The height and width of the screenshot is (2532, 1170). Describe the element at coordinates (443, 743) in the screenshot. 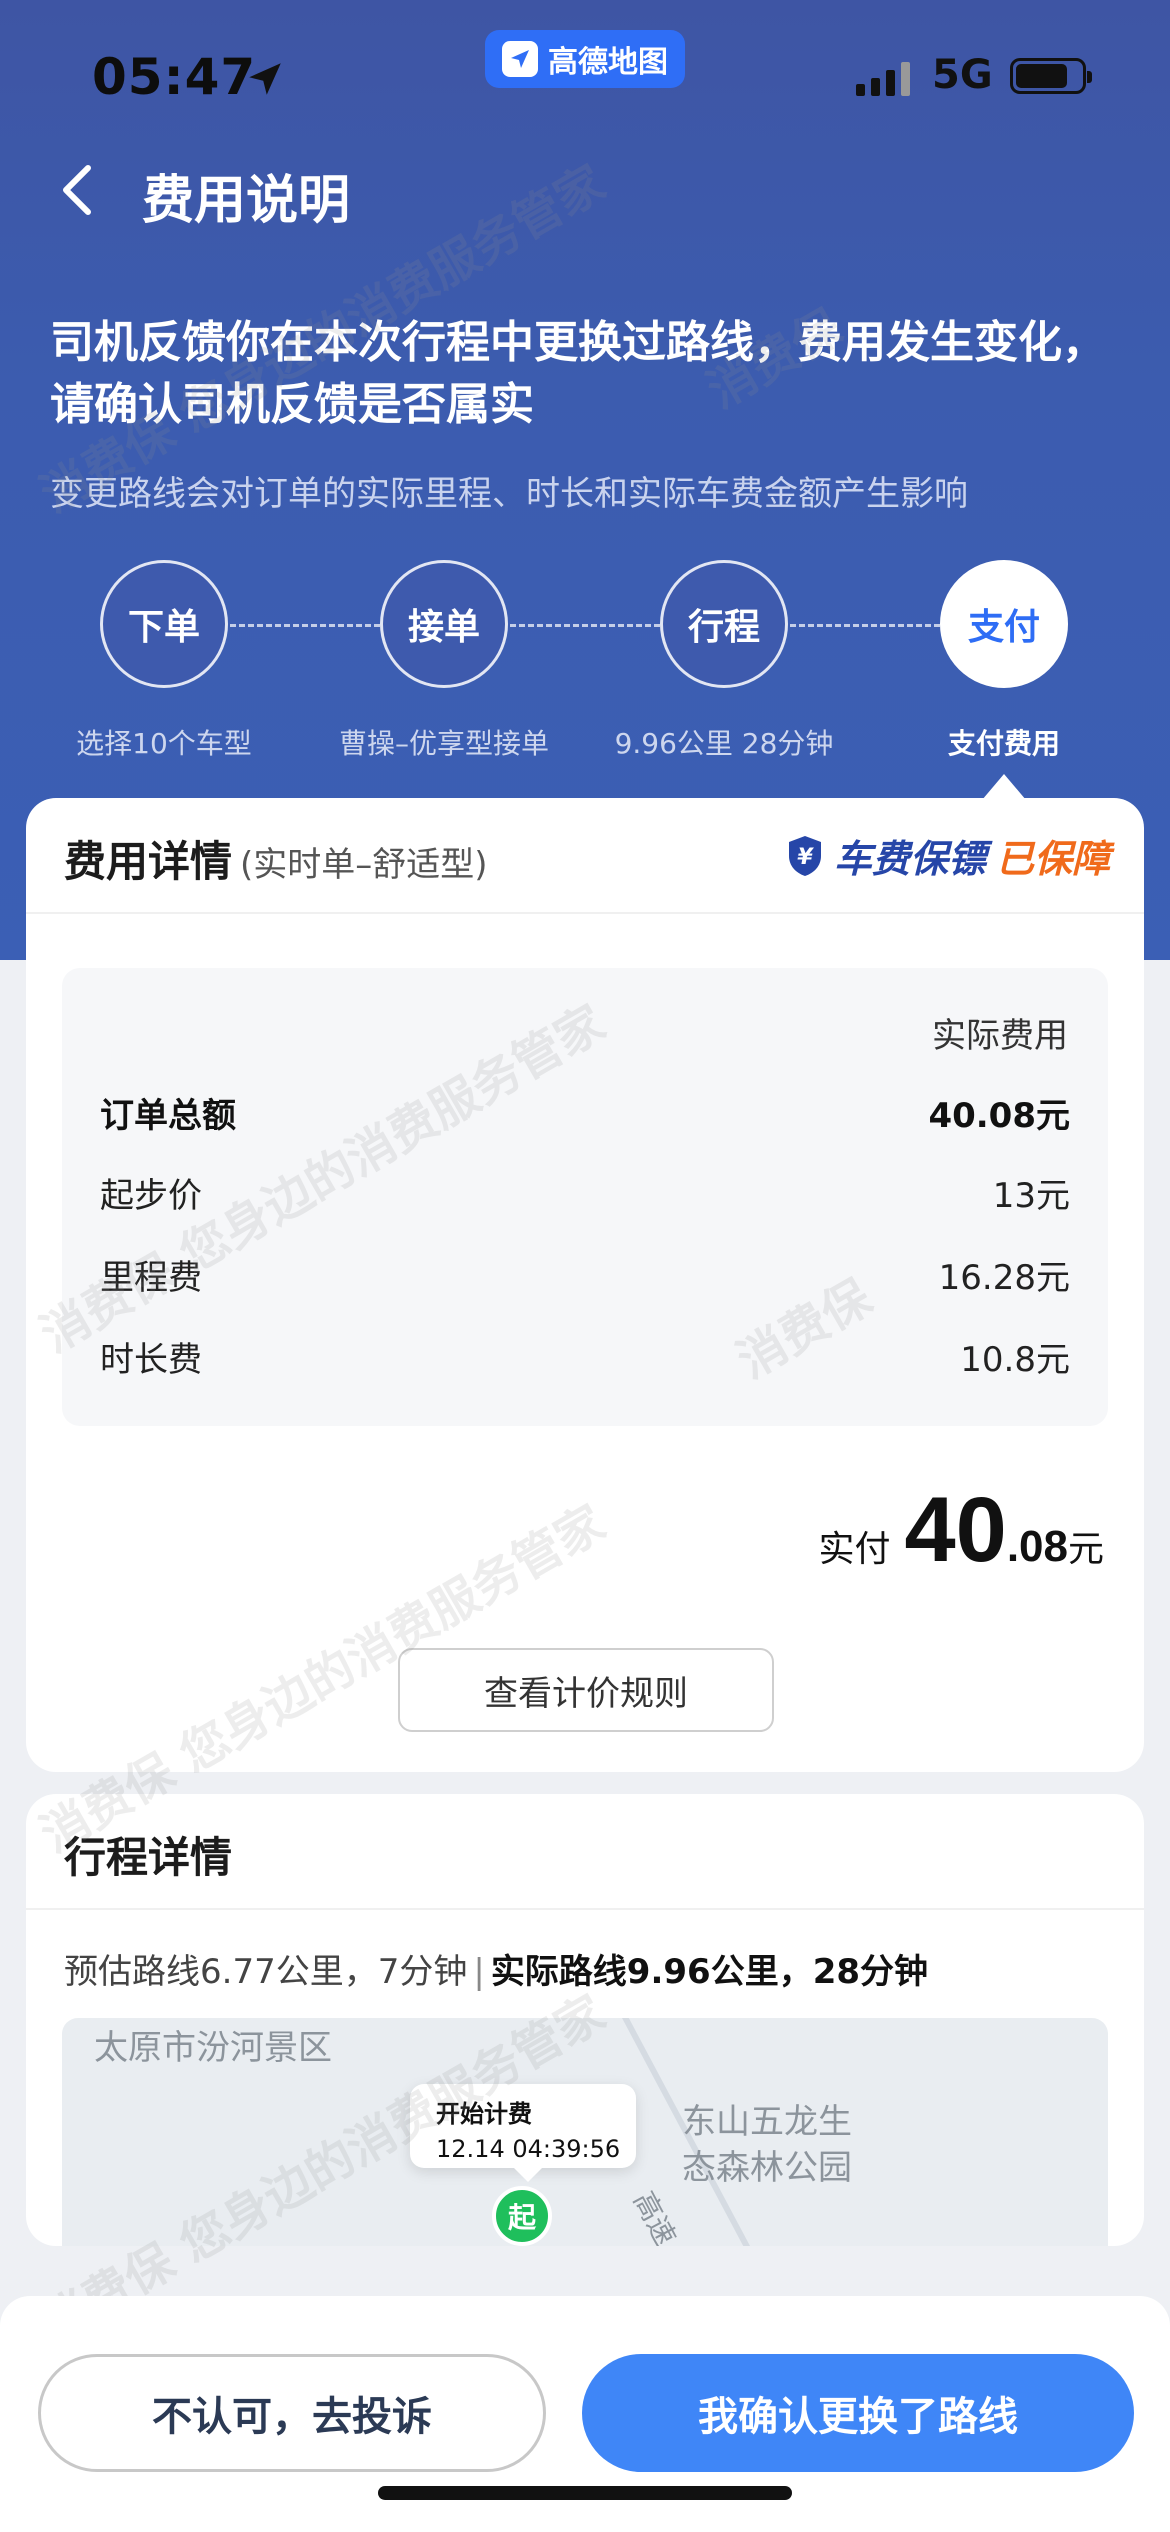

I see `step-accept-caption: 曹操–优享型接单` at that location.